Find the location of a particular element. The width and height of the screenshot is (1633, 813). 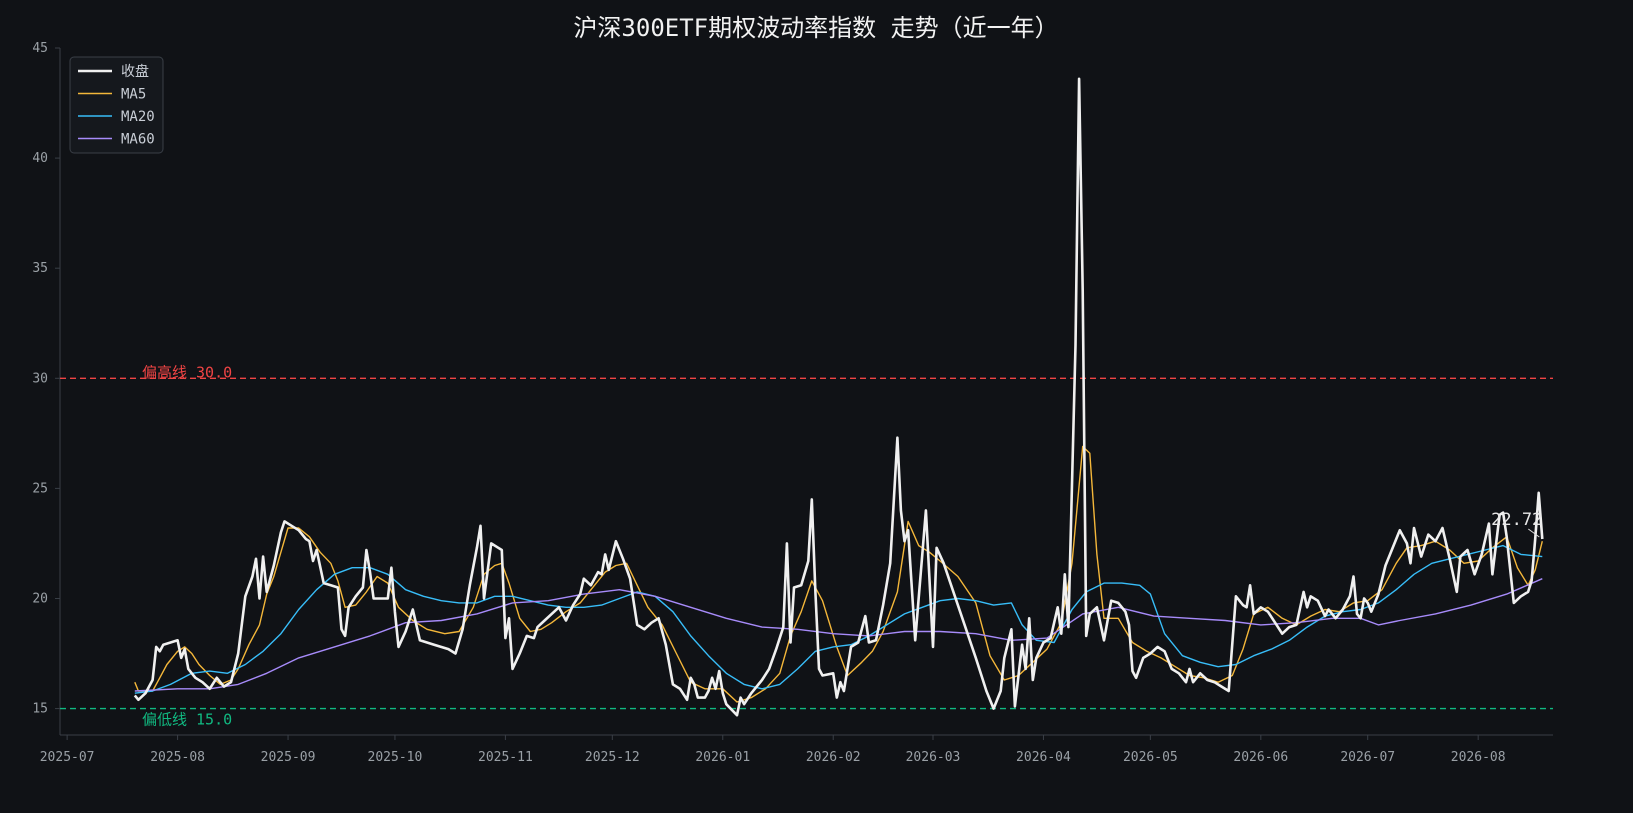

x-tick-label: 2026-02 is located at coordinates (833, 757).